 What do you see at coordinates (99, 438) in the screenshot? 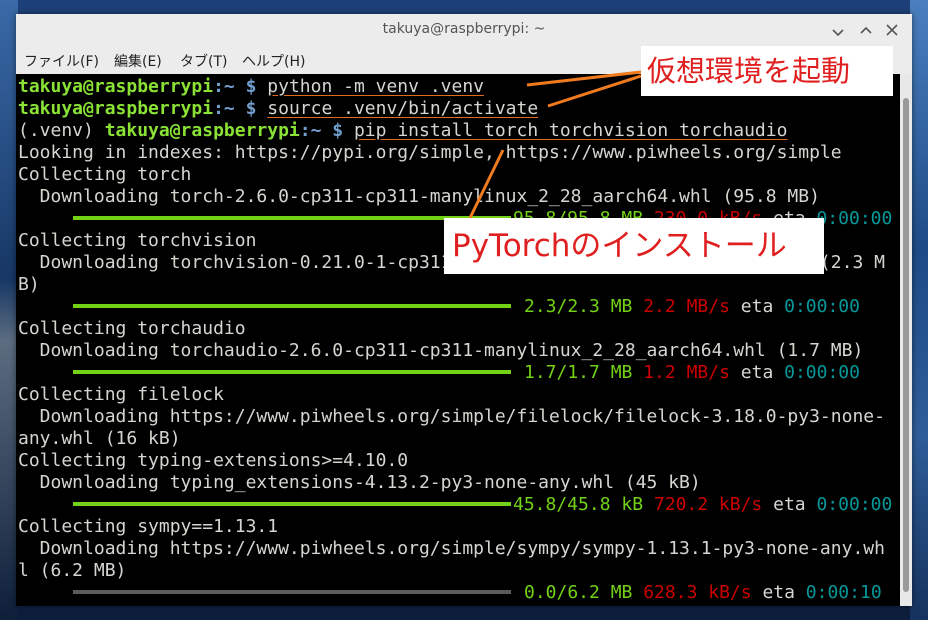
I see `output-line: any.whl (16 kB)` at bounding box center [99, 438].